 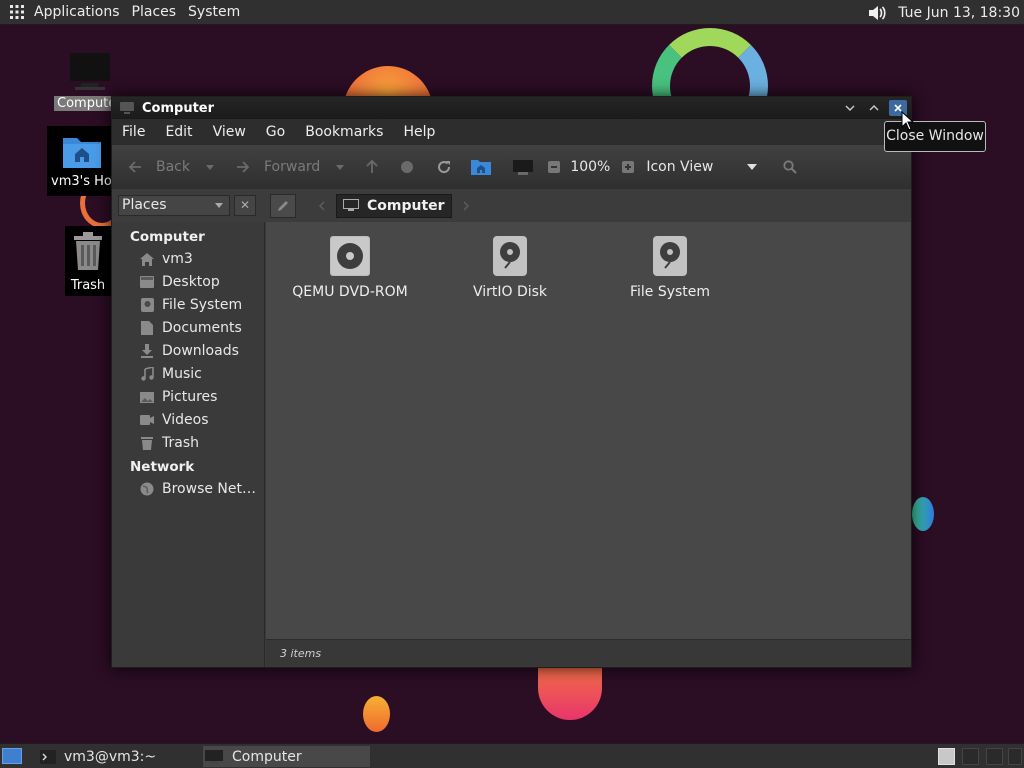 What do you see at coordinates (88, 261) in the screenshot?
I see `desktop-icon-trash: Trash` at bounding box center [88, 261].